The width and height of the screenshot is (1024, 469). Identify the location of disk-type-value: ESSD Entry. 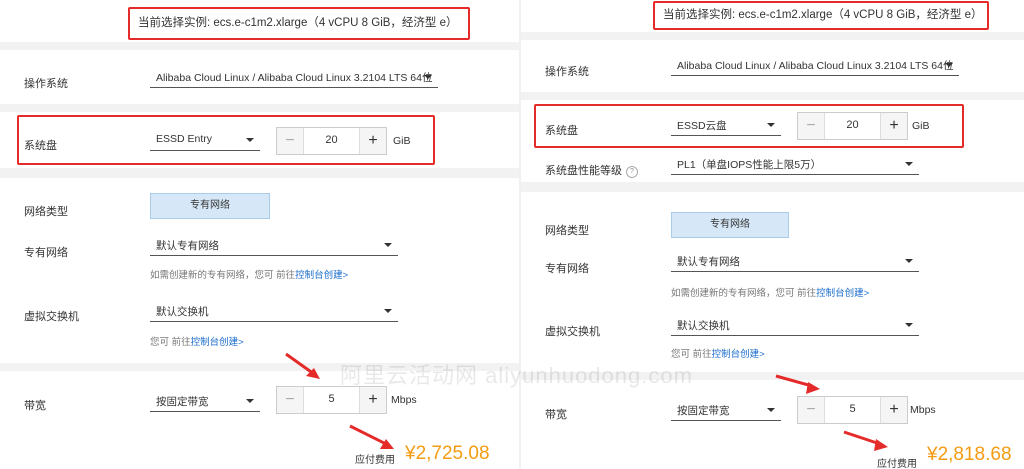
(184, 139).